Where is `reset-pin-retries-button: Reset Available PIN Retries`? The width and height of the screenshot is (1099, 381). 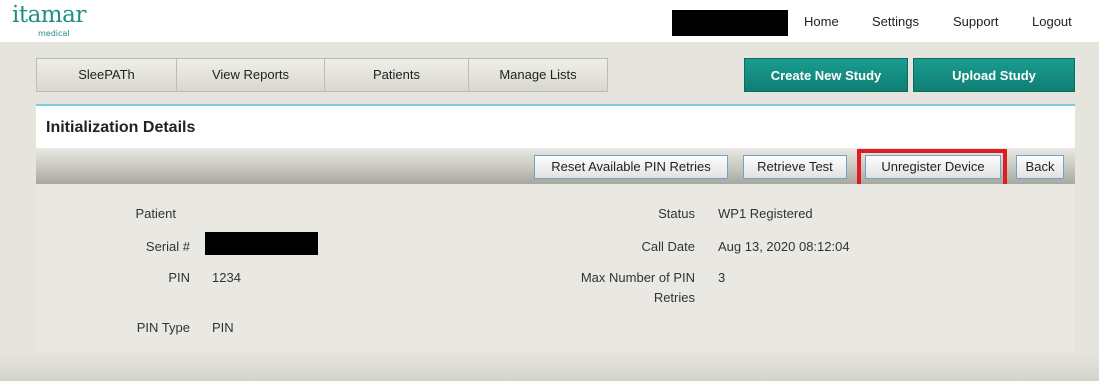
reset-pin-retries-button: Reset Available PIN Retries is located at coordinates (631, 167).